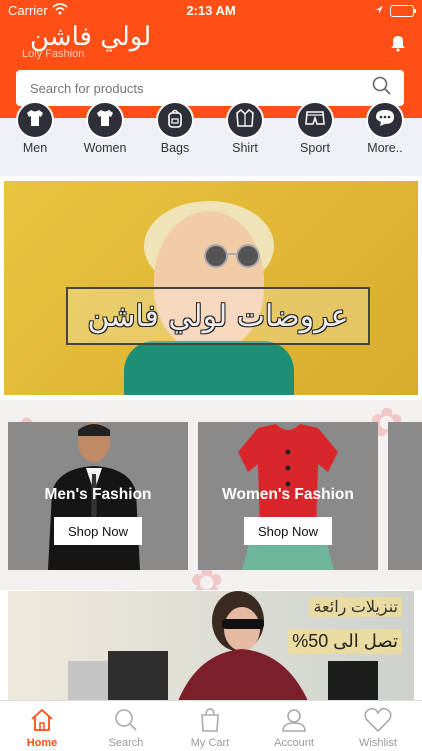 The height and width of the screenshot is (751, 422). I want to click on card-title: Women's Fashion, so click(288, 494).